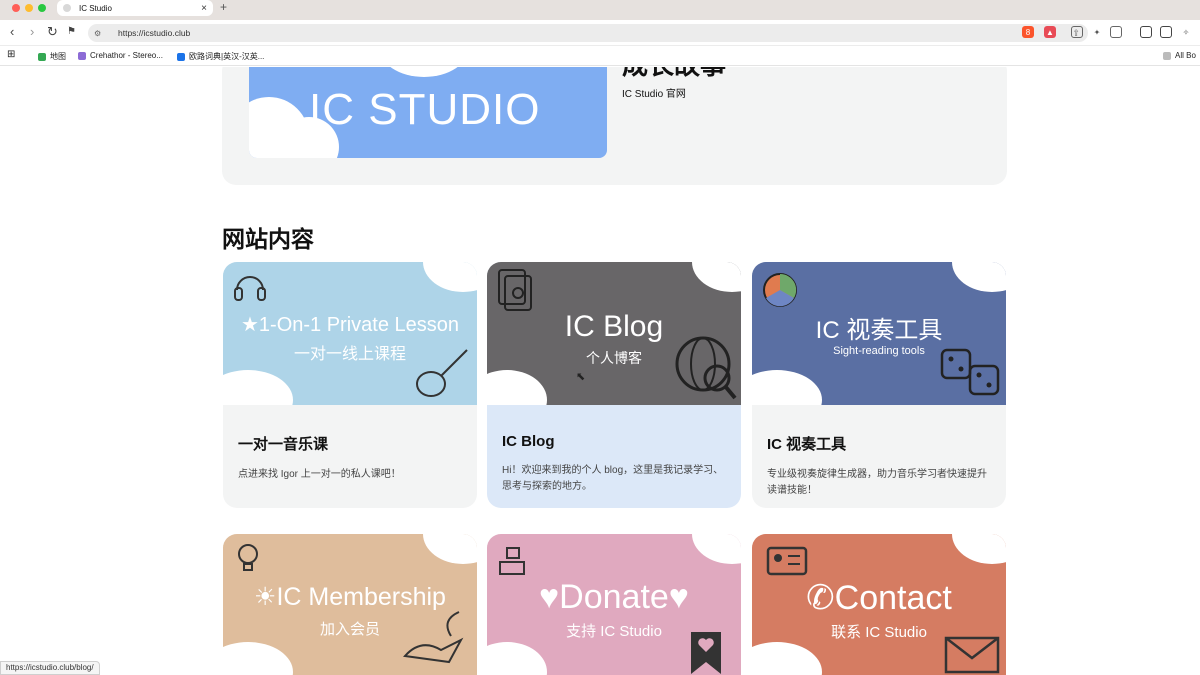  Describe the element at coordinates (248, 557) in the screenshot. I see `lightbulb-icon` at that location.